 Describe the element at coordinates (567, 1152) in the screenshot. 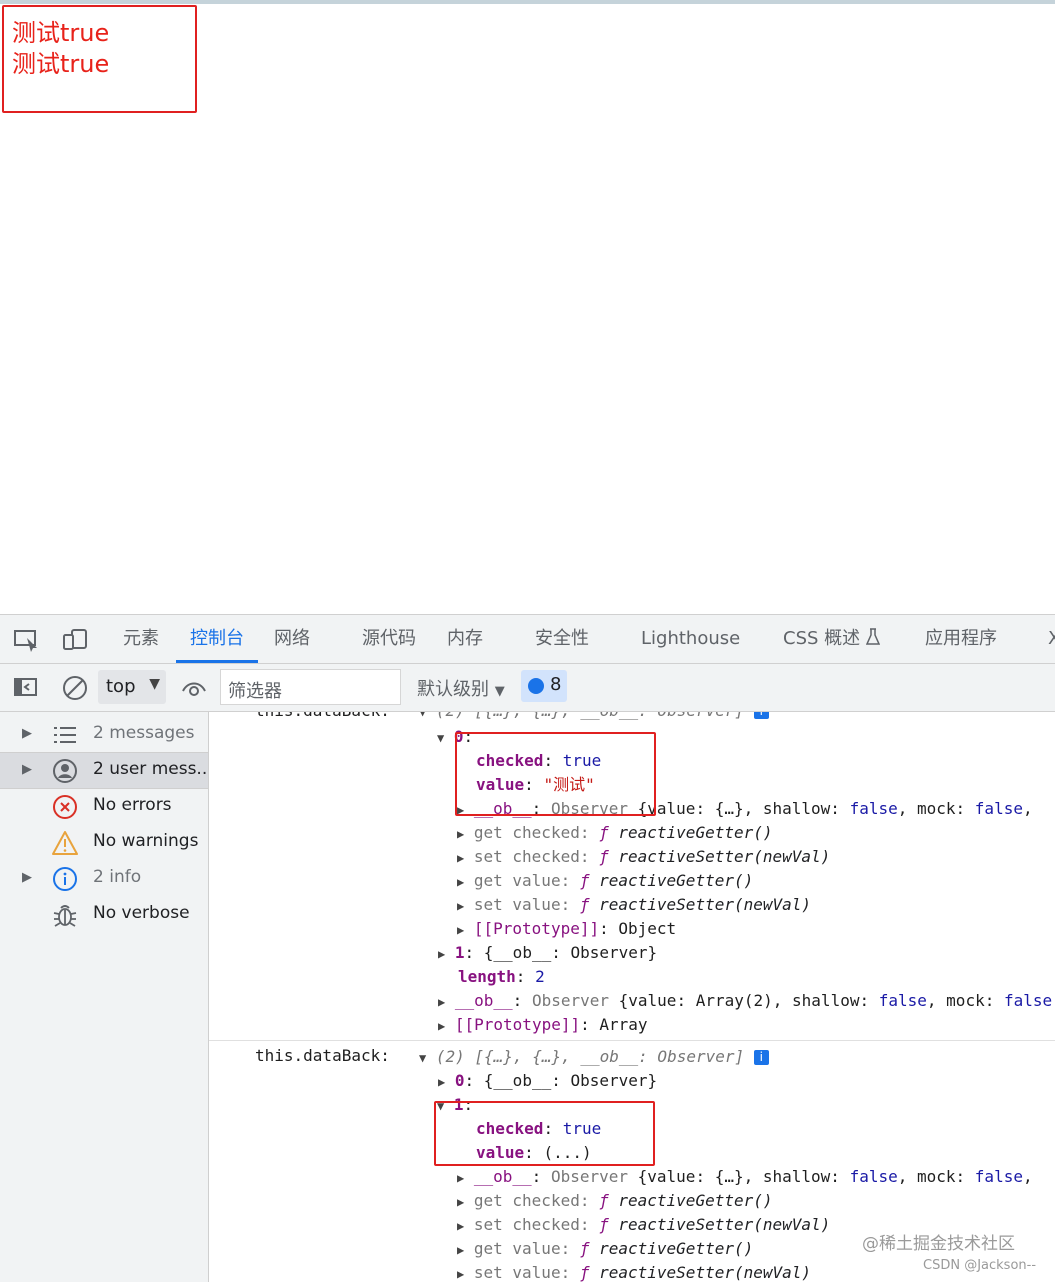

I see `lazy-value: (...)` at that location.